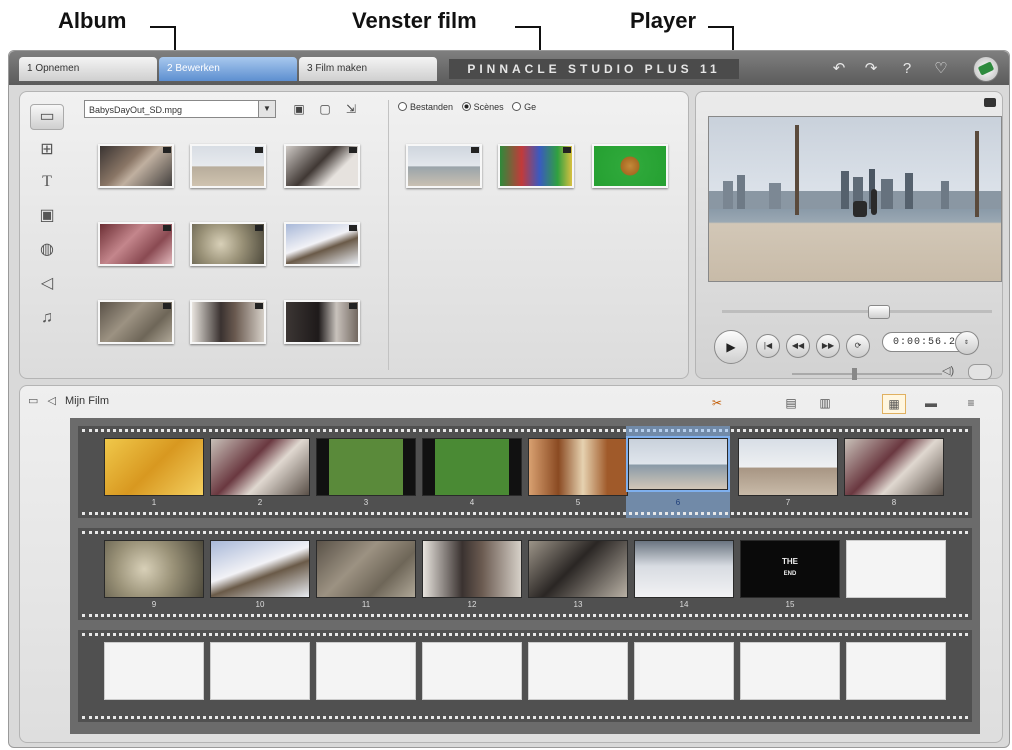  What do you see at coordinates (731, 347) in the screenshot?
I see `play-button: ▶` at bounding box center [731, 347].